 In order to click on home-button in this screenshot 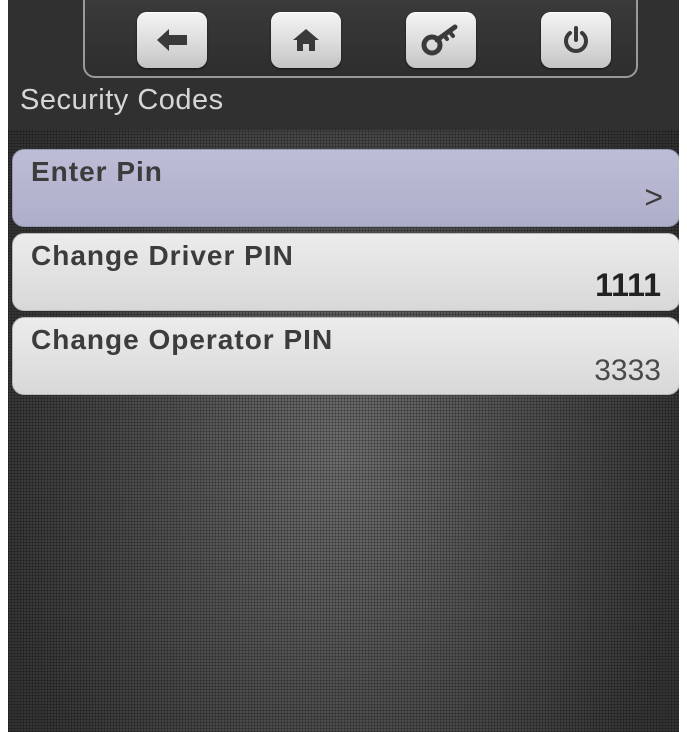, I will do `click(306, 40)`.